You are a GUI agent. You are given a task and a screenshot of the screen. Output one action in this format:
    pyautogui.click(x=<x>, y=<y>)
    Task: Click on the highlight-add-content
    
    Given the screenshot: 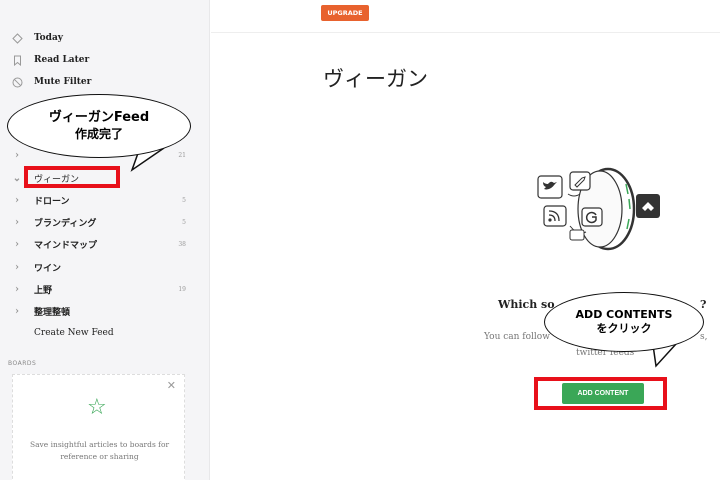 What is the action you would take?
    pyautogui.click(x=600, y=393)
    